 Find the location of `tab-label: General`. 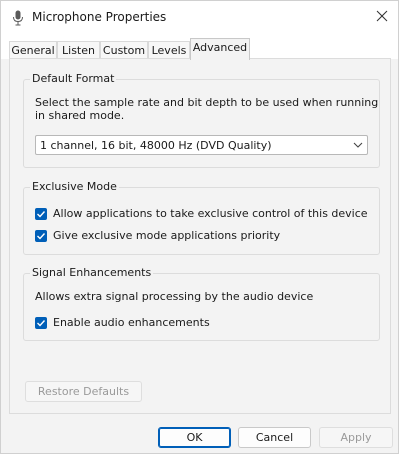

tab-label: General is located at coordinates (33, 50).